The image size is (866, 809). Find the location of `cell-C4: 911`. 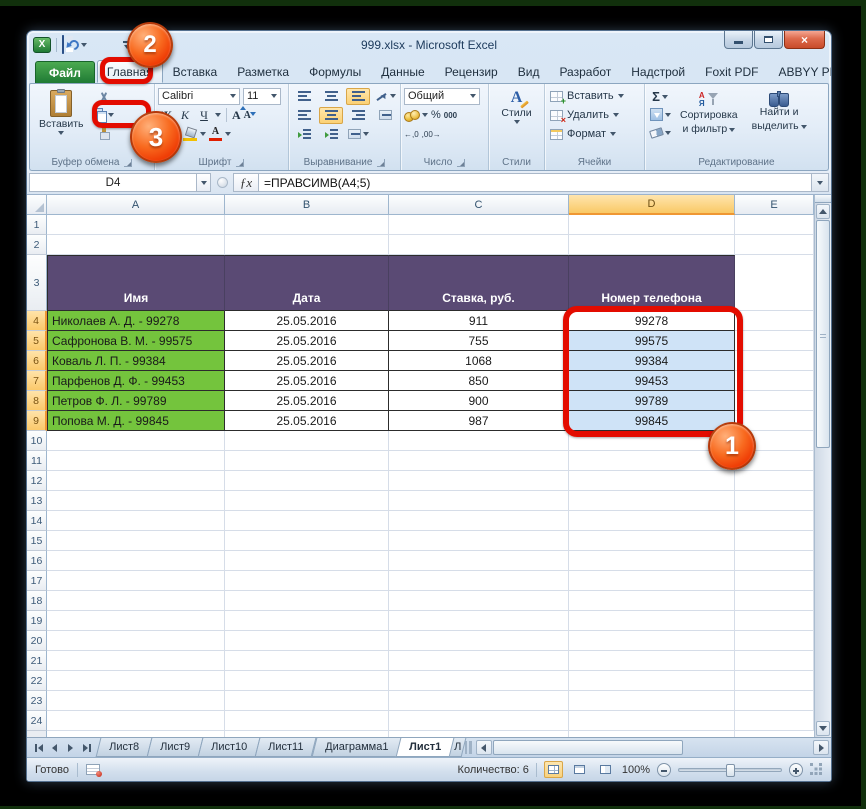

cell-C4: 911 is located at coordinates (479, 321).